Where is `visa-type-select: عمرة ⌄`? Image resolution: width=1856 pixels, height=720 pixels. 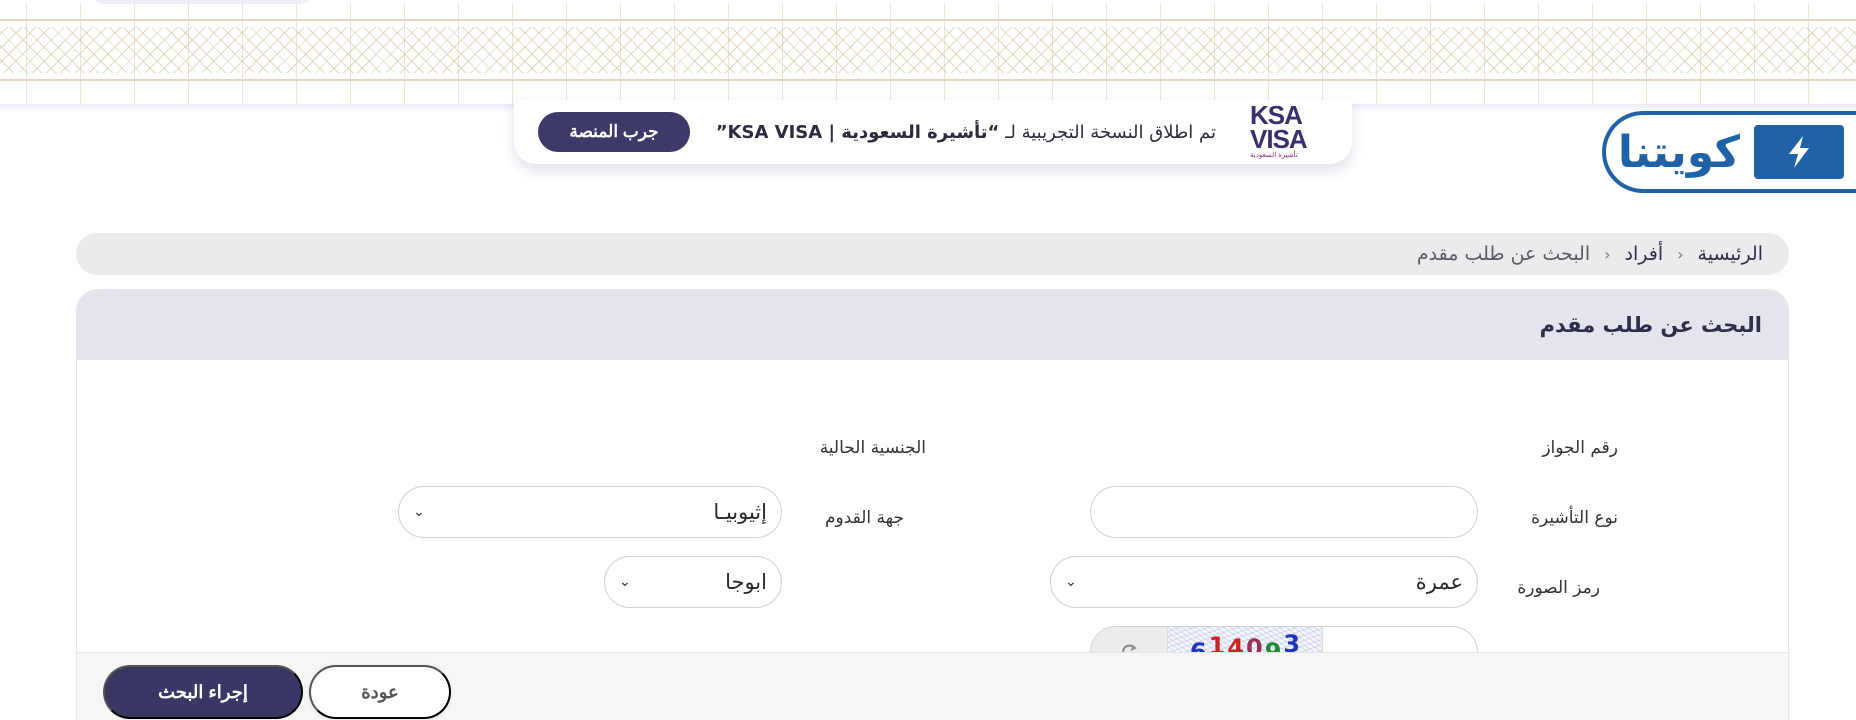
visa-type-select: عمرة ⌄ is located at coordinates (1264, 582).